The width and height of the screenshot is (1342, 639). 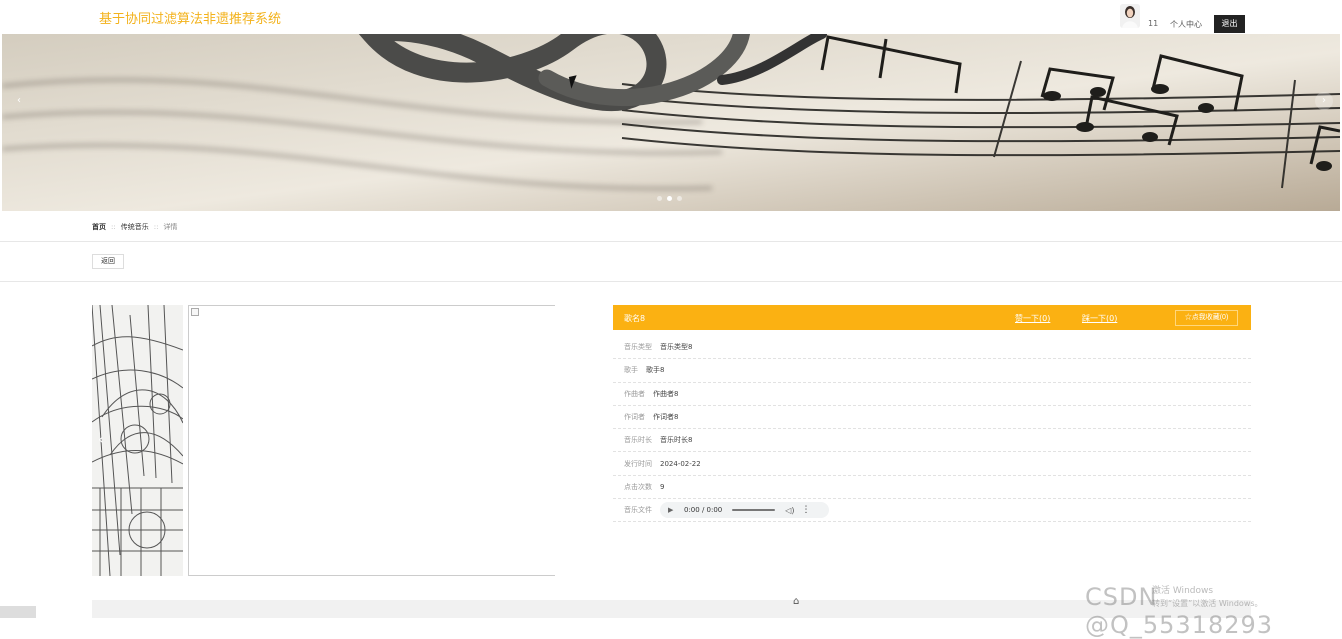 I want to click on field-value: 9, so click(x=662, y=486).